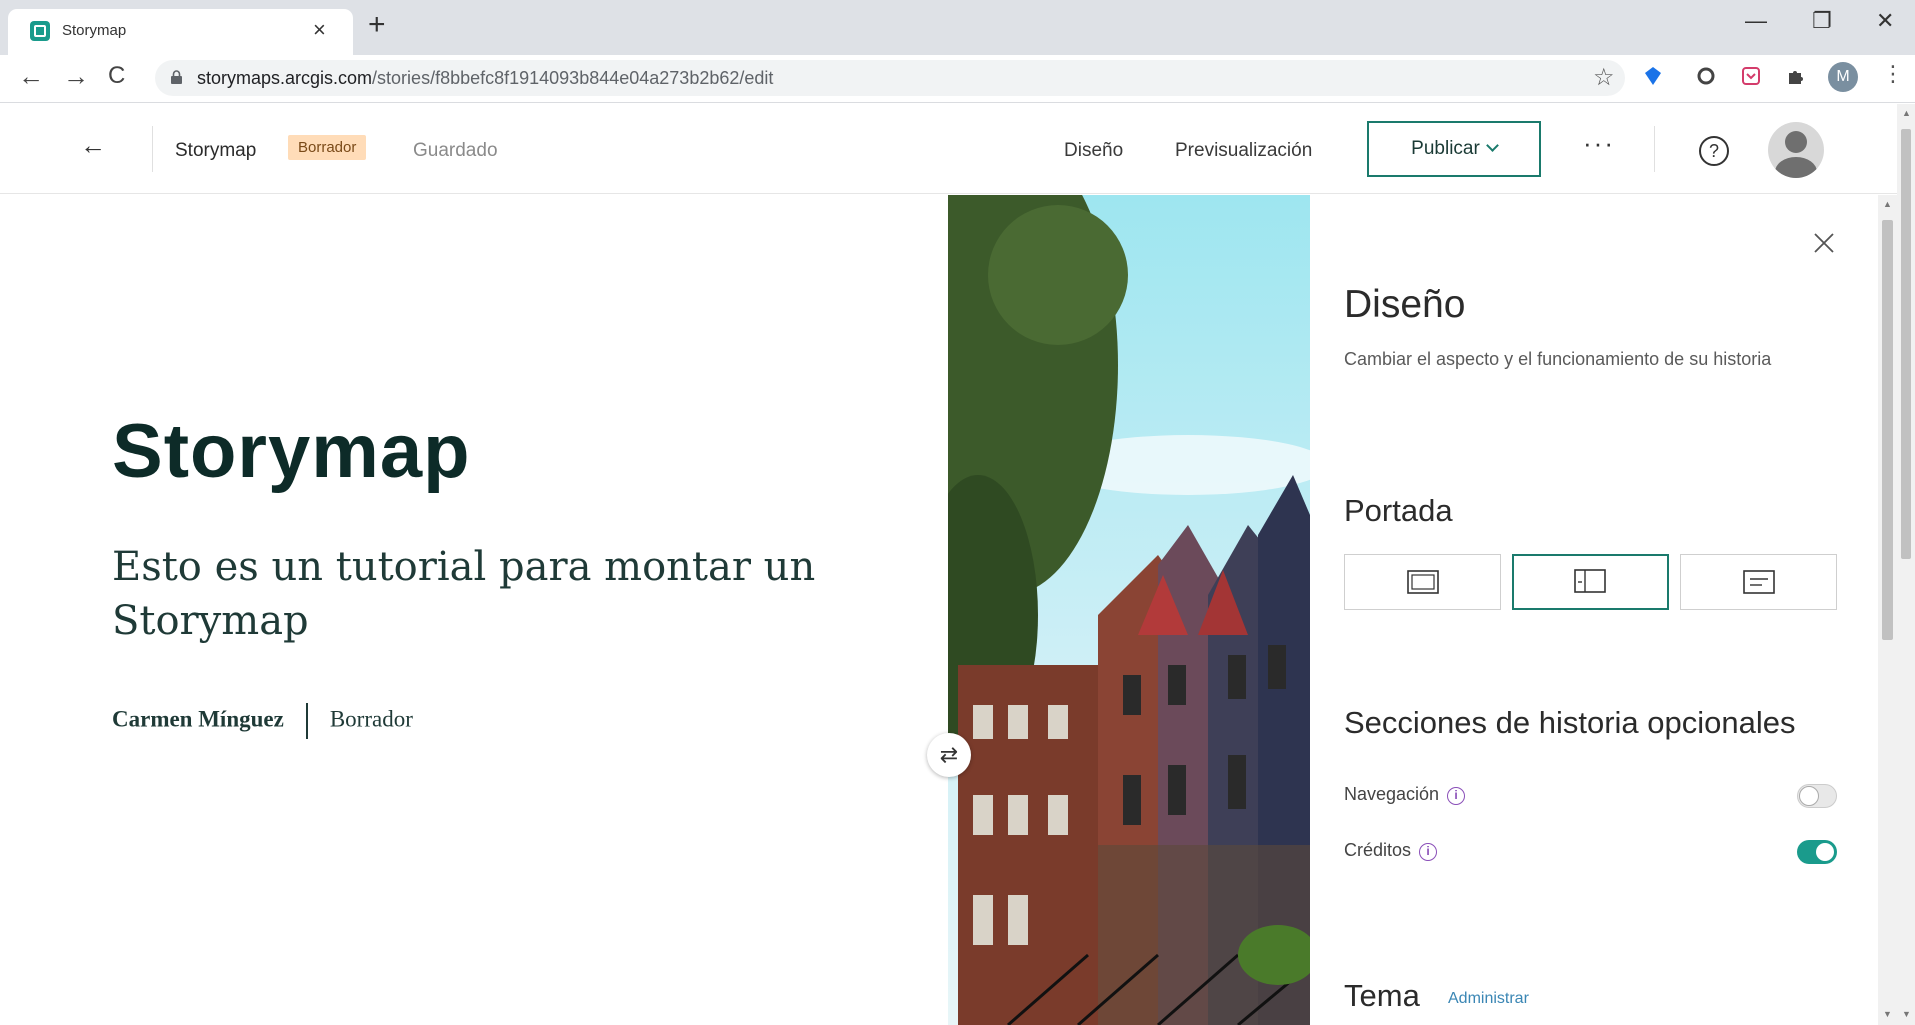 Image resolution: width=1915 pixels, height=1025 pixels. I want to click on cover-full-icon, so click(1423, 582).